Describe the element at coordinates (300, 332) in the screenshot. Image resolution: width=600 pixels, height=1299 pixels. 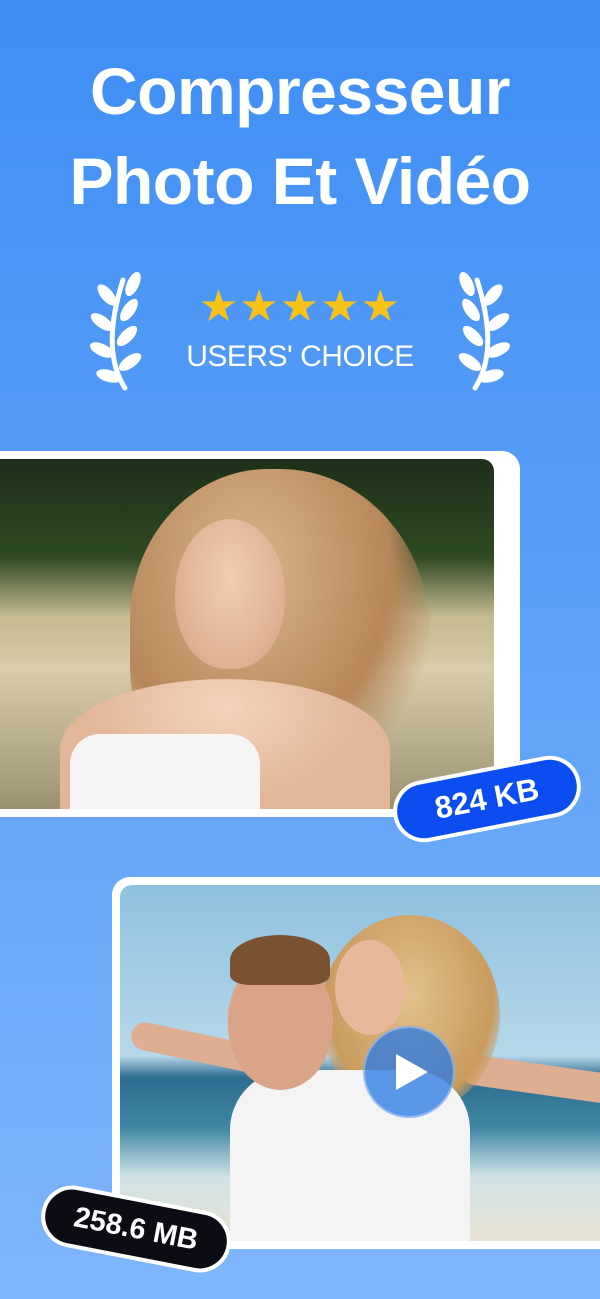
I see `users-choice-award: ★★★★★` at that location.